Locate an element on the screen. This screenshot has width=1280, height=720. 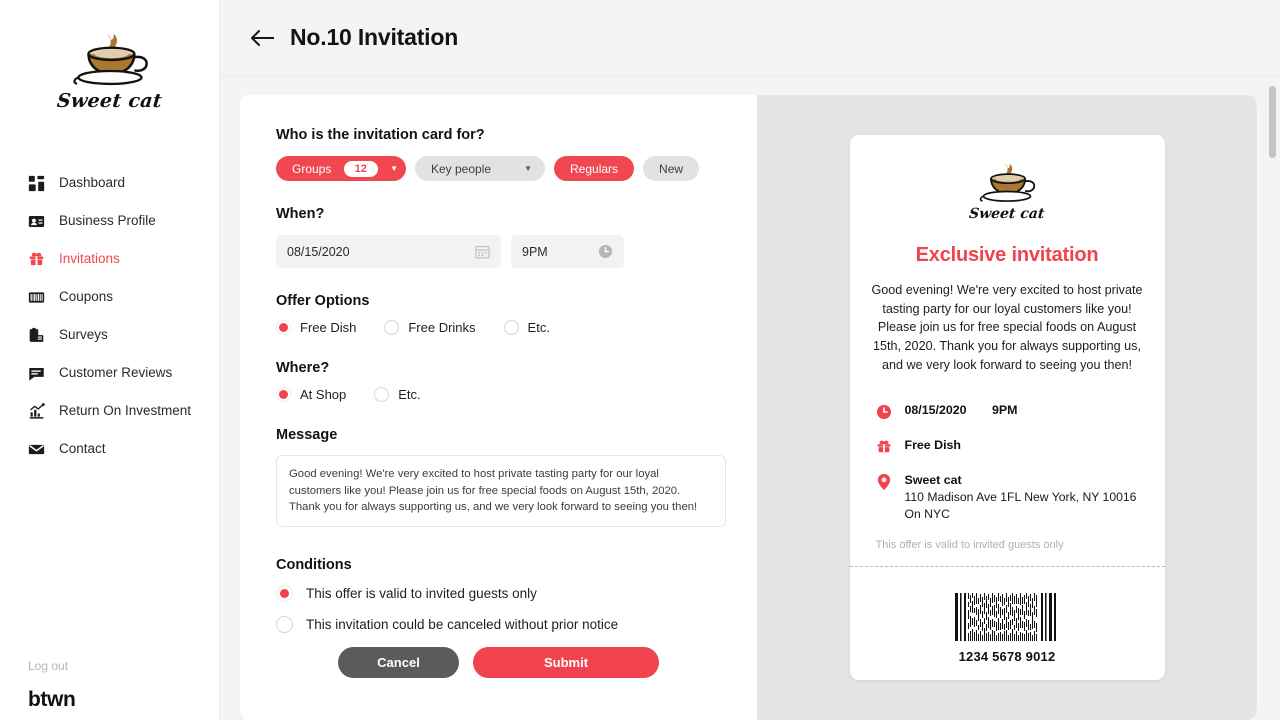
sidebar-item-business-profile: Business Profile is located at coordinates (109, 221).